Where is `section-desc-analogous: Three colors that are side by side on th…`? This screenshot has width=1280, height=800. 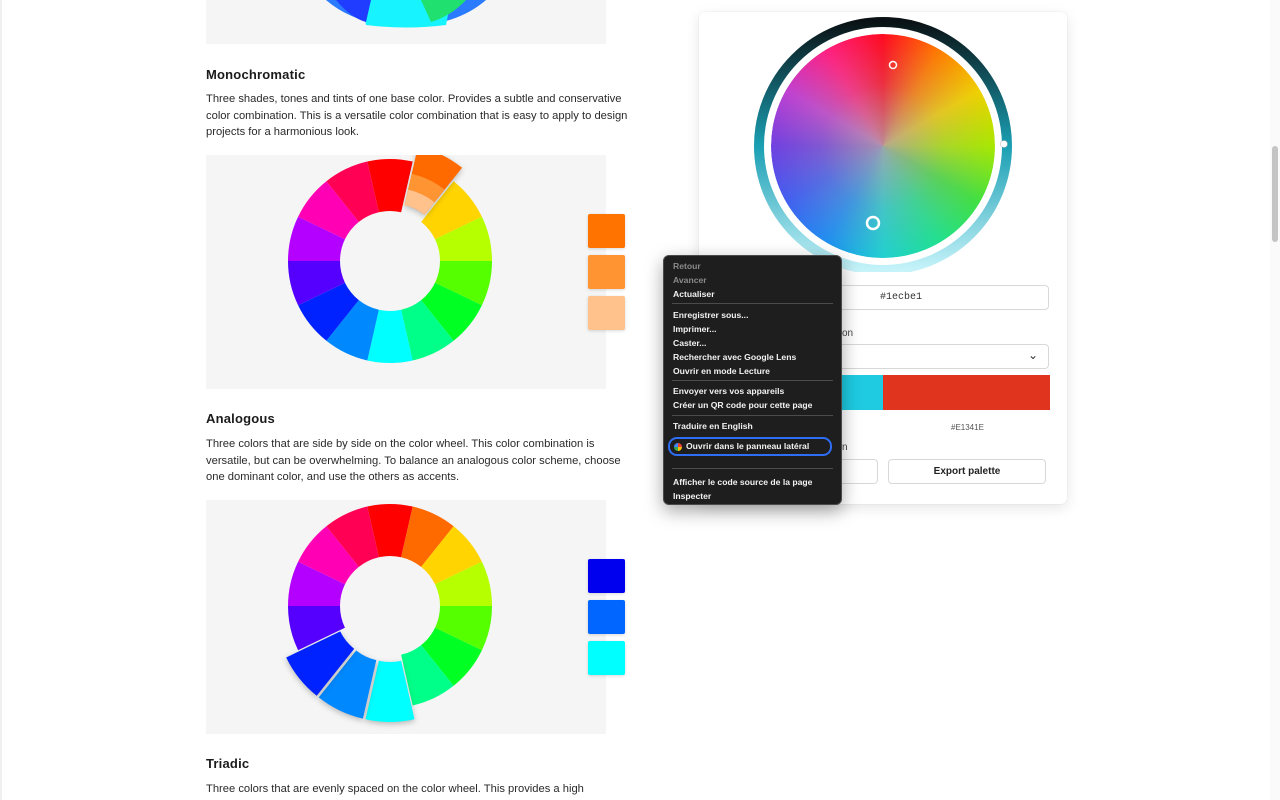 section-desc-analogous: Three colors that are side by side on th… is located at coordinates (413, 460).